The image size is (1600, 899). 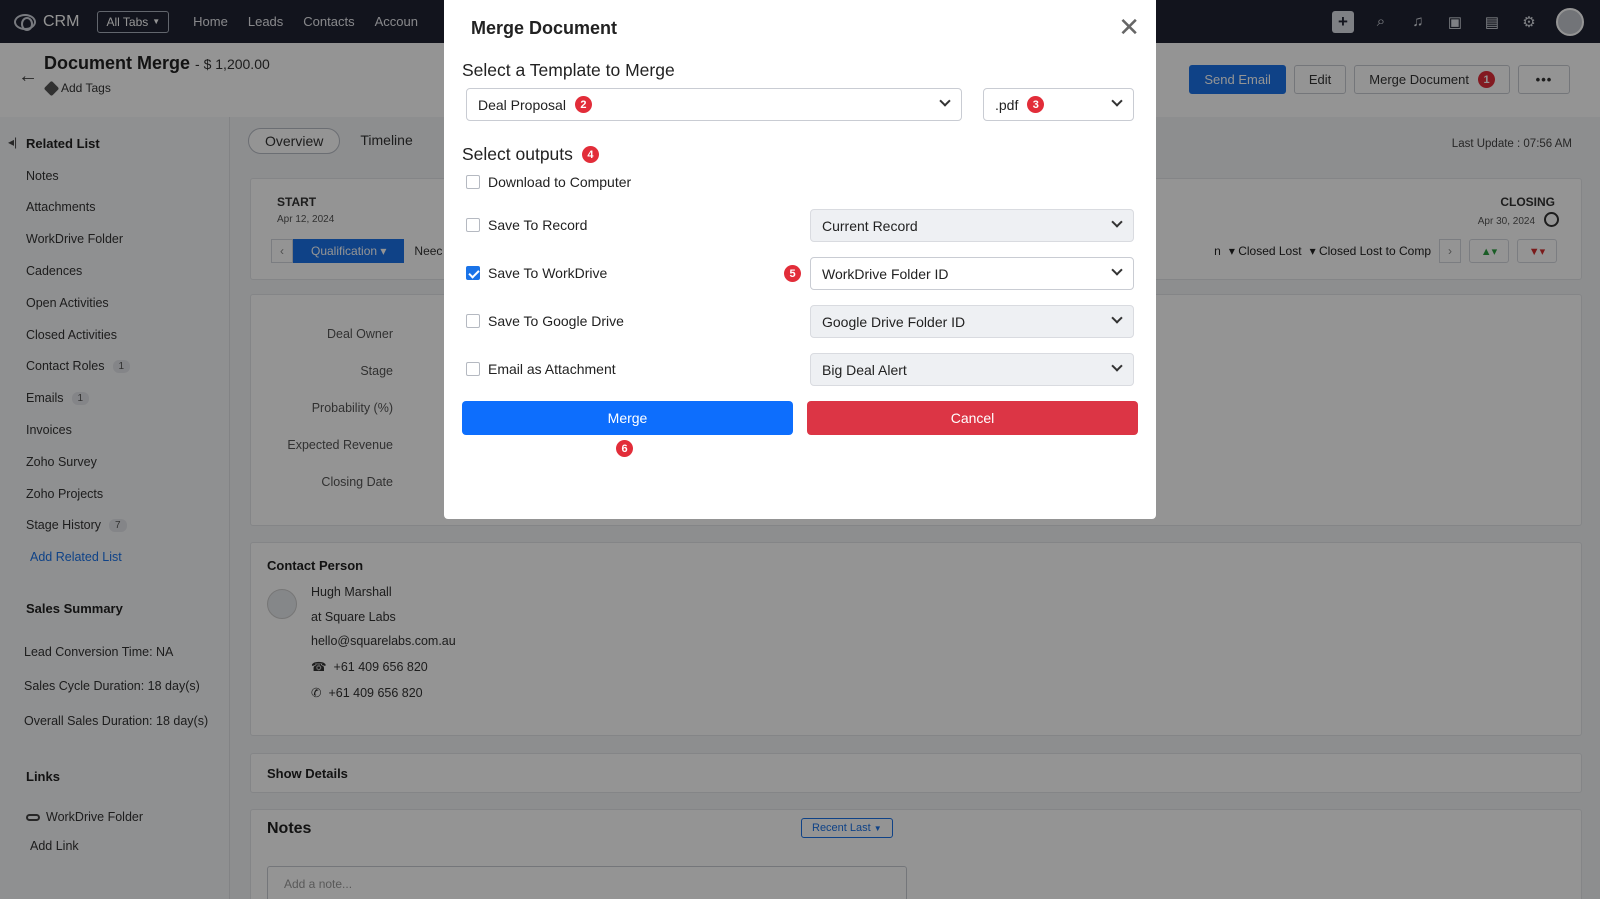 I want to click on merge-button: Merge, so click(x=627, y=418).